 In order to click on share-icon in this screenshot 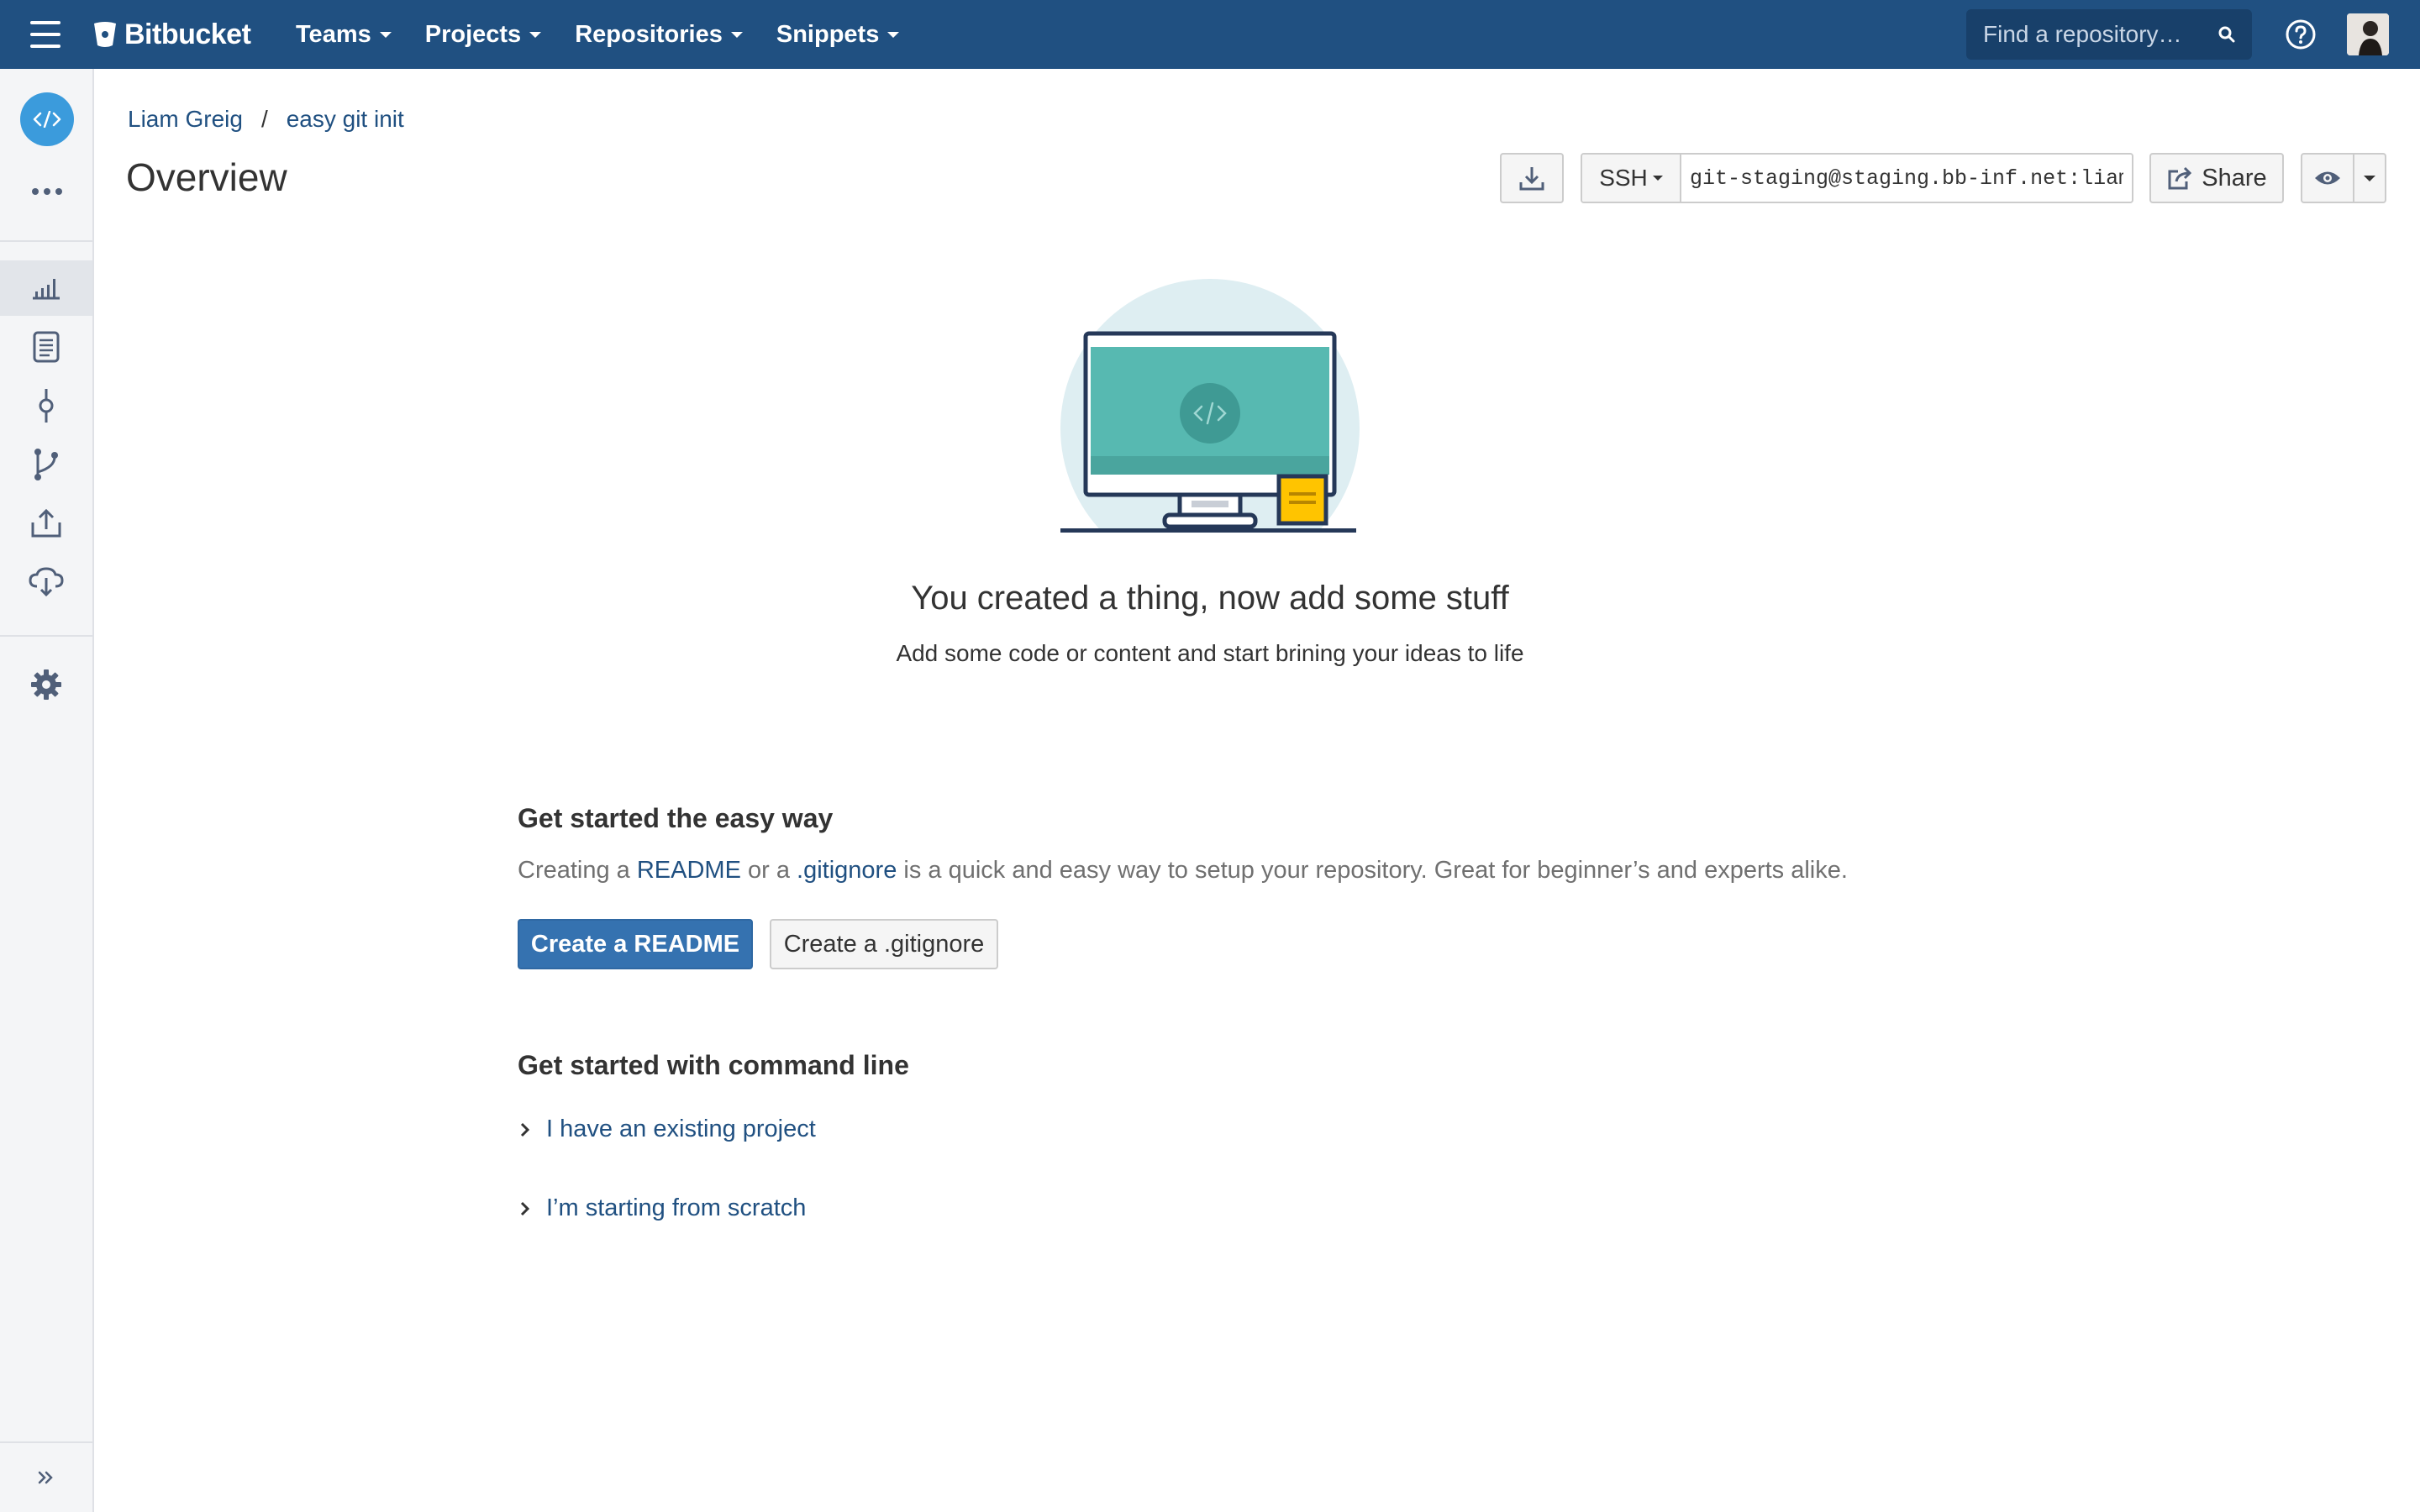, I will do `click(2180, 178)`.